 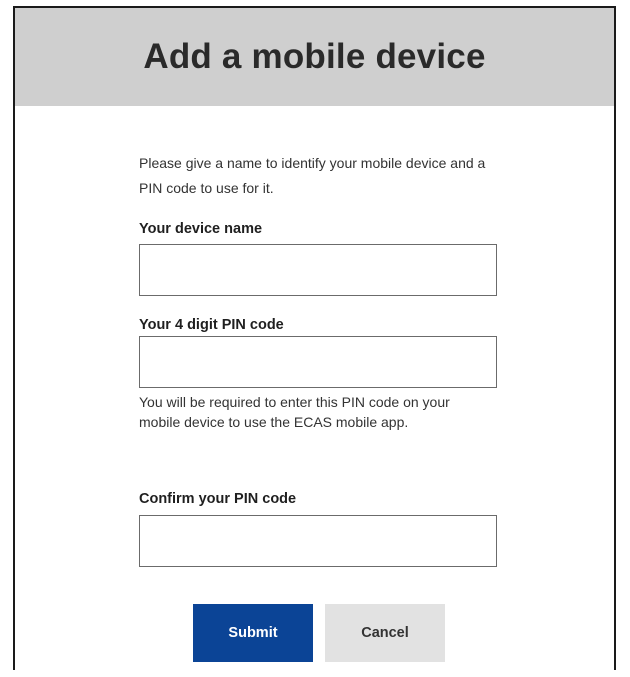 I want to click on page-title: Add a mobile device, so click(x=314, y=56).